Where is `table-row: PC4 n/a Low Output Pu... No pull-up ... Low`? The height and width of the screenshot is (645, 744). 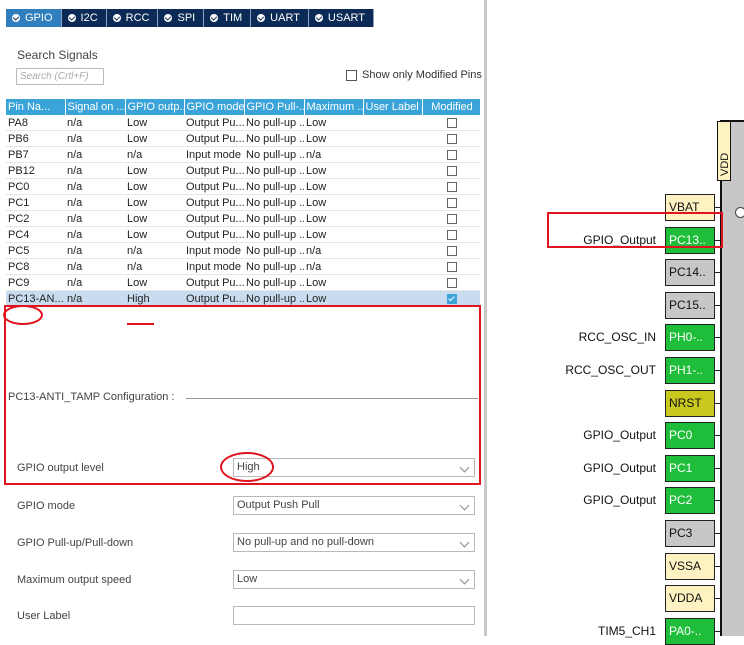
table-row: PC4 n/a Low Output Pu... No pull-up ... Low is located at coordinates (243, 234).